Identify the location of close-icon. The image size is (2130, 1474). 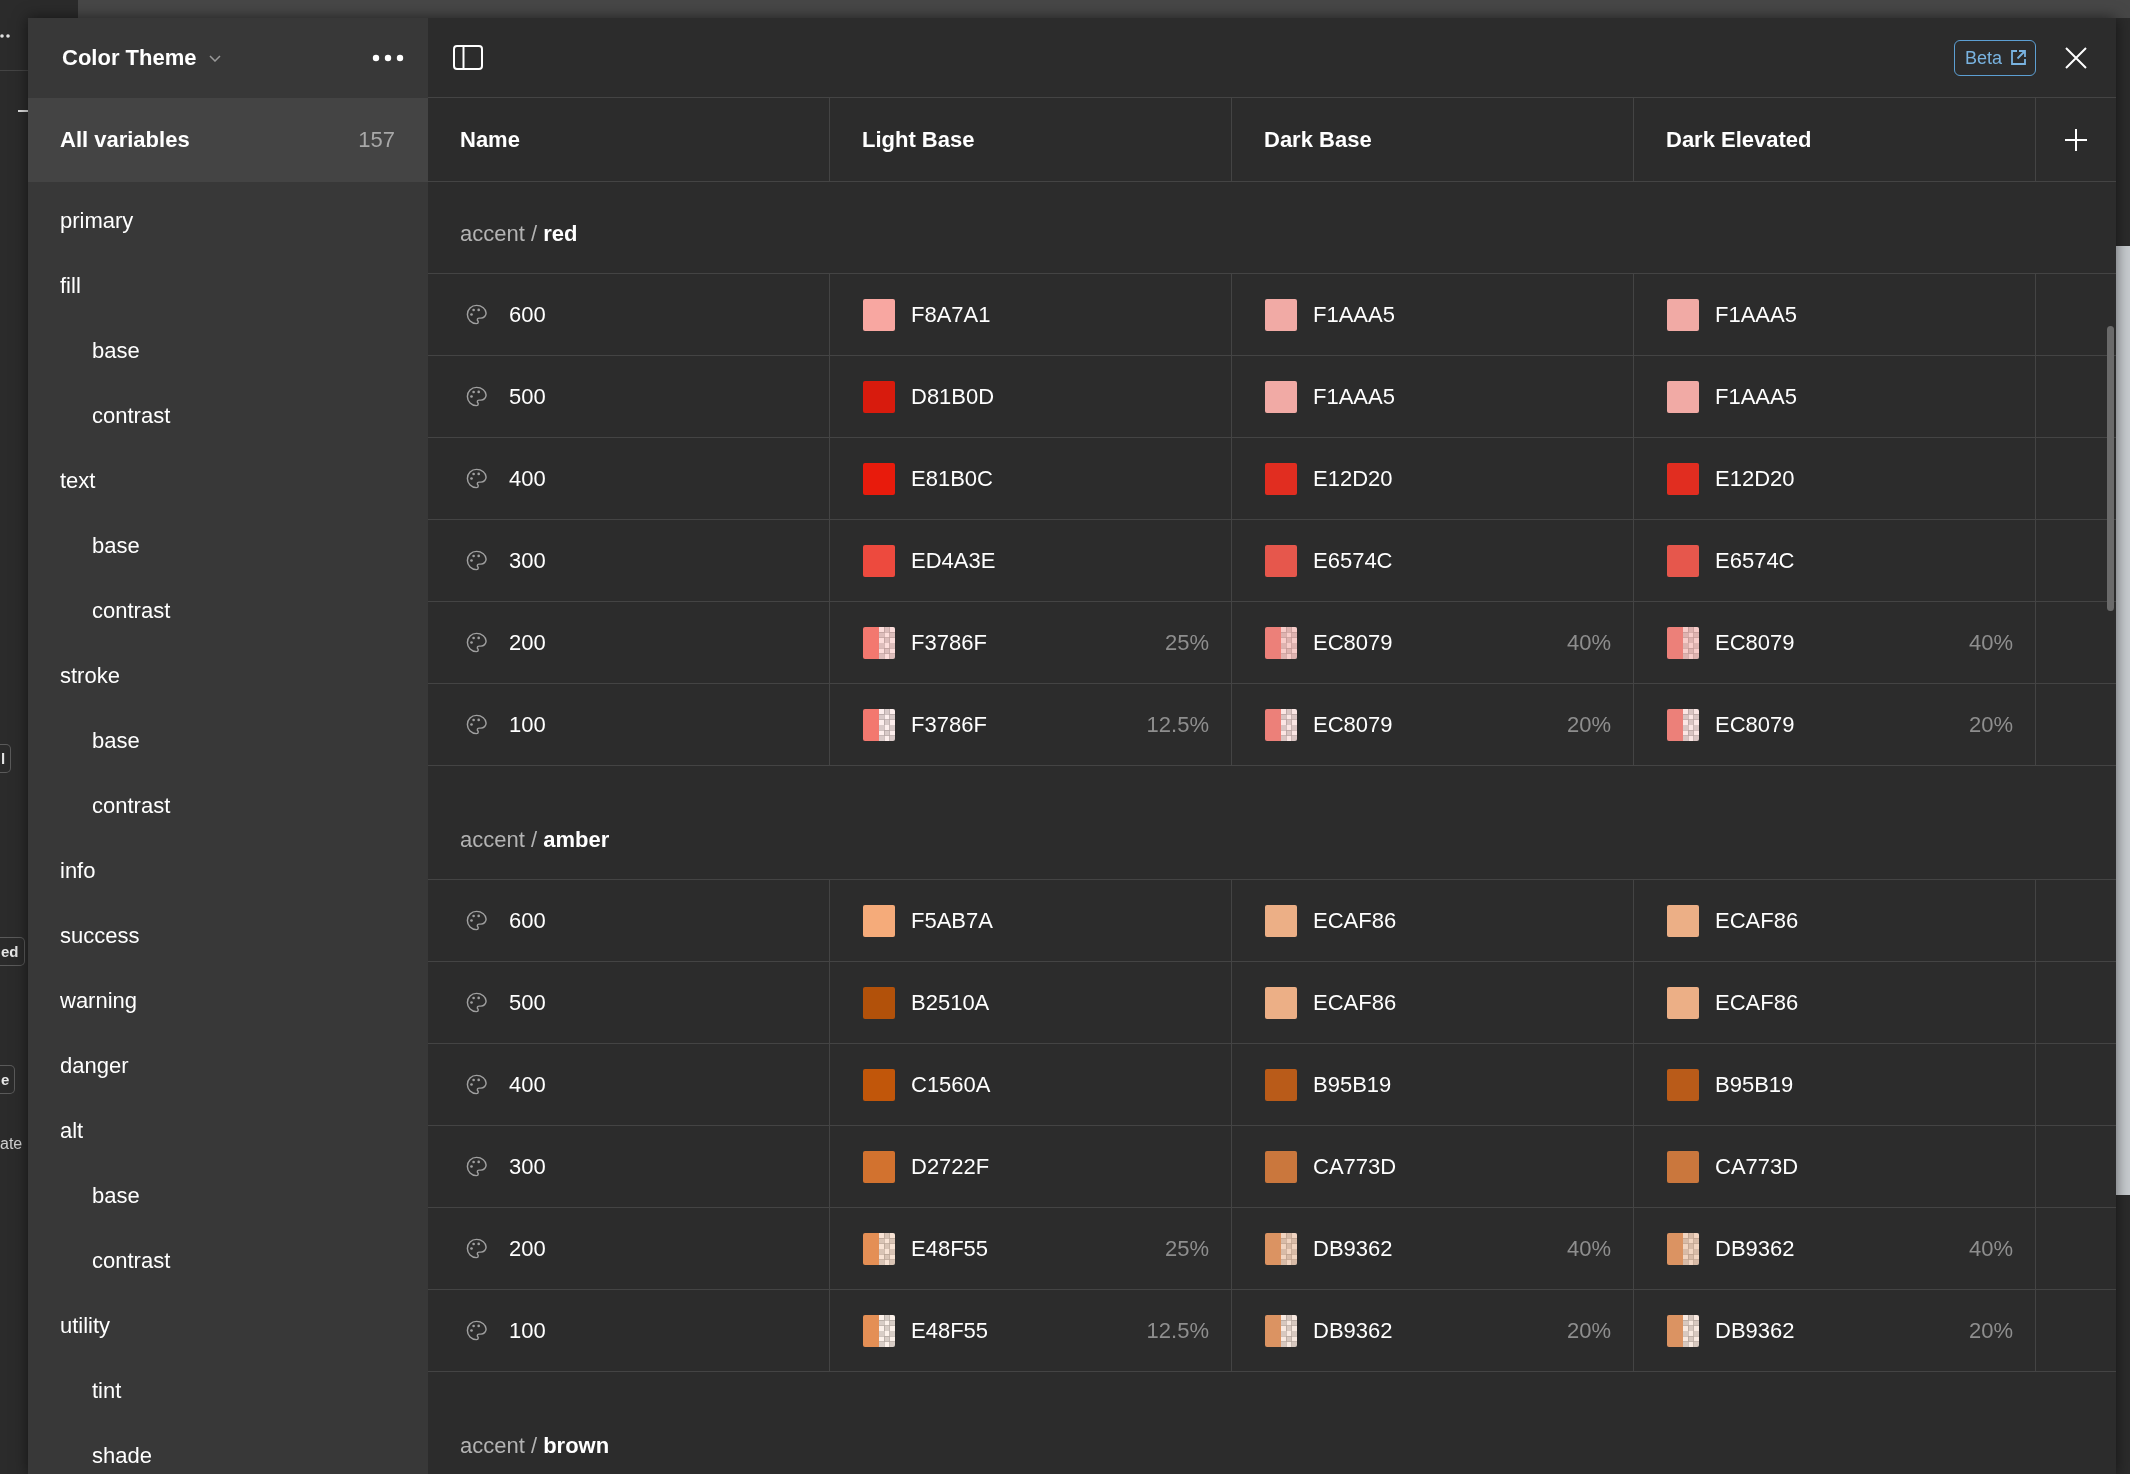
(2076, 57).